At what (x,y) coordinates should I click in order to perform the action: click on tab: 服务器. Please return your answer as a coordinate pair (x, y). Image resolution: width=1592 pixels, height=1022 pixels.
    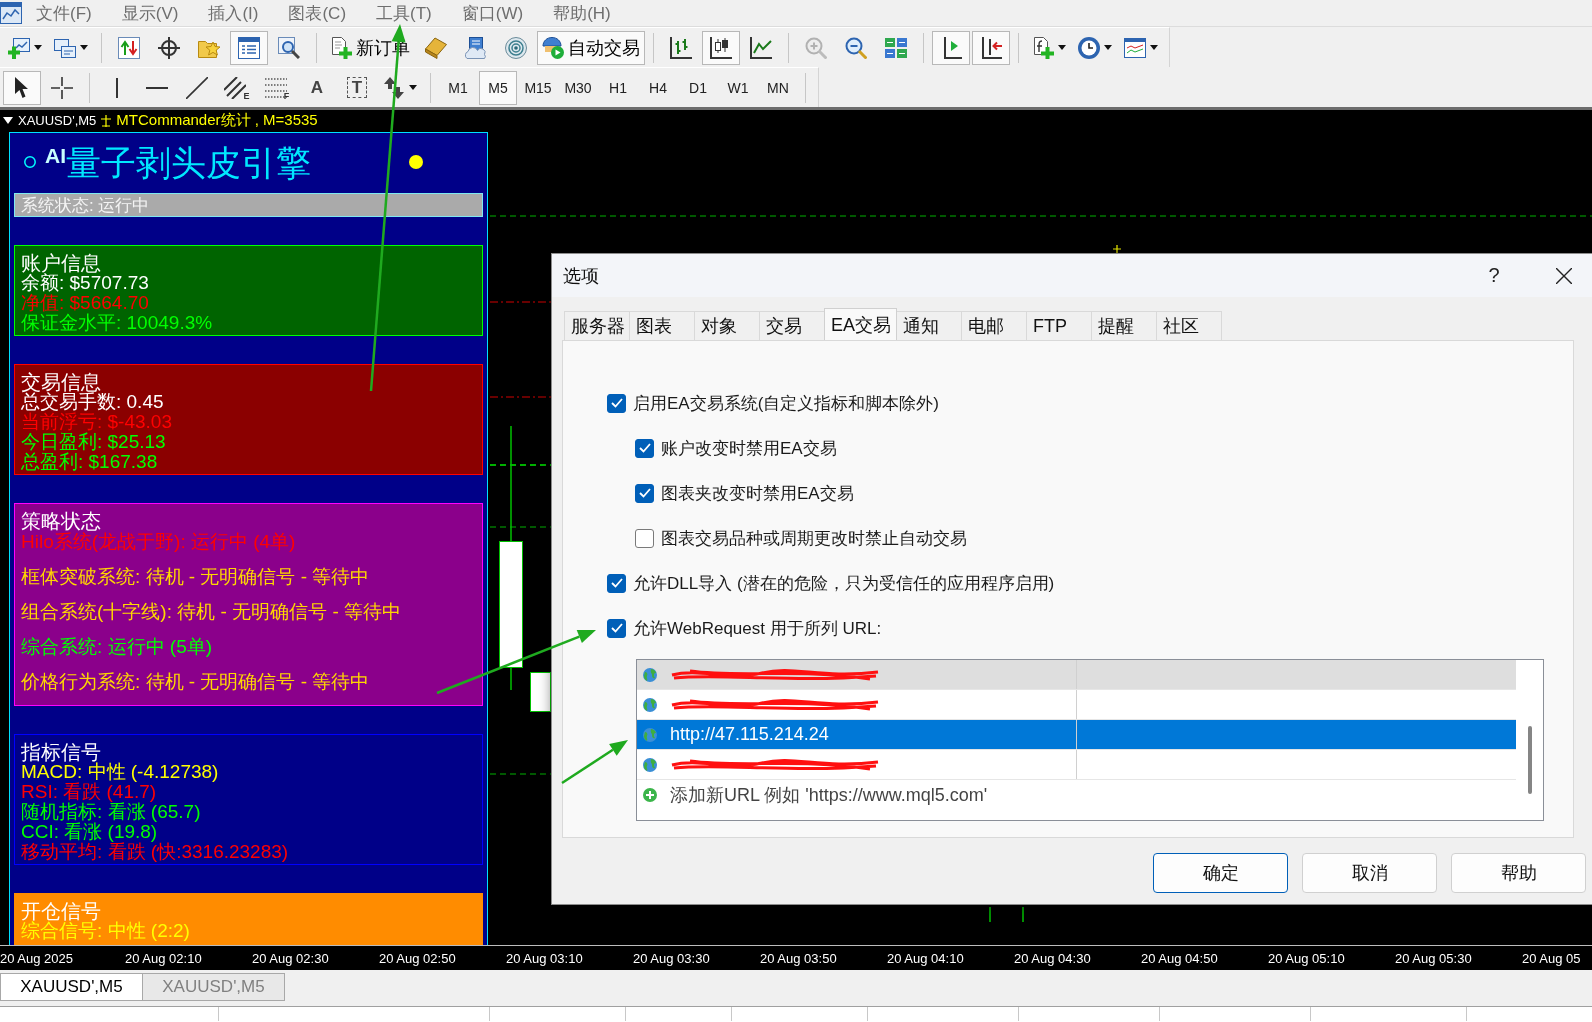
    Looking at the image, I should click on (597, 325).